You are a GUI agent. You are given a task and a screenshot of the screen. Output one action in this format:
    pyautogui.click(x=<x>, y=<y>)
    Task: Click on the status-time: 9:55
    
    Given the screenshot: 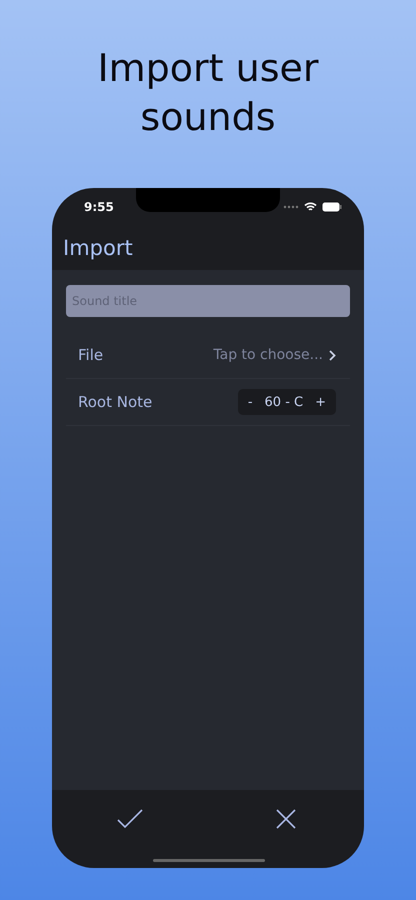 What is the action you would take?
    pyautogui.click(x=99, y=207)
    